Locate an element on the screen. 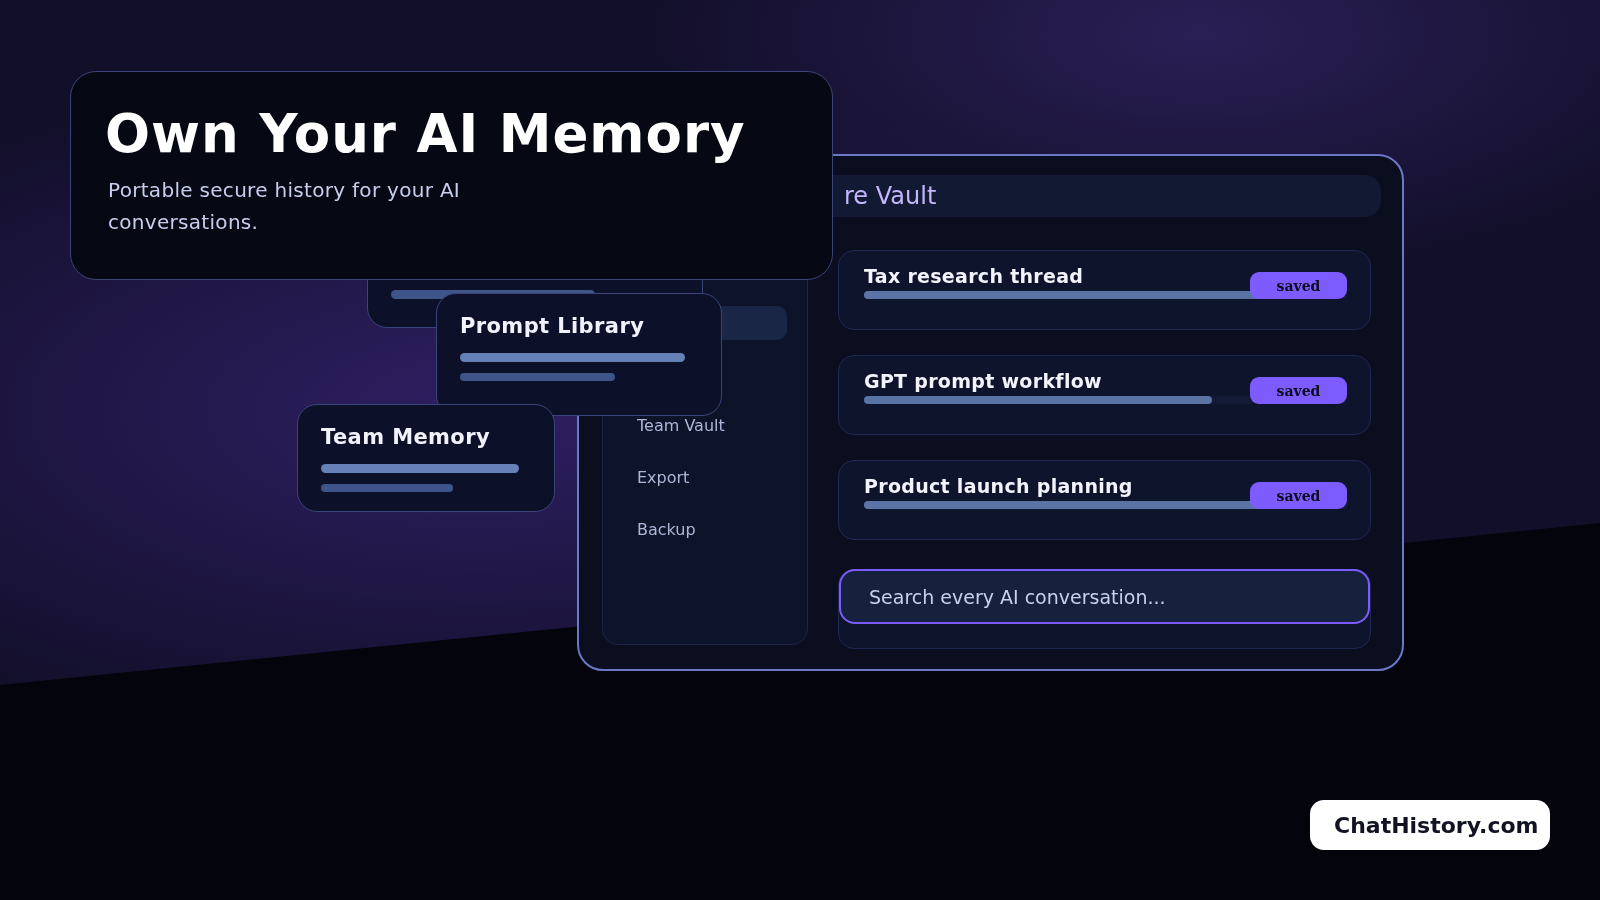  conversation-card: GPT prompt workflow saved is located at coordinates (1104, 395).